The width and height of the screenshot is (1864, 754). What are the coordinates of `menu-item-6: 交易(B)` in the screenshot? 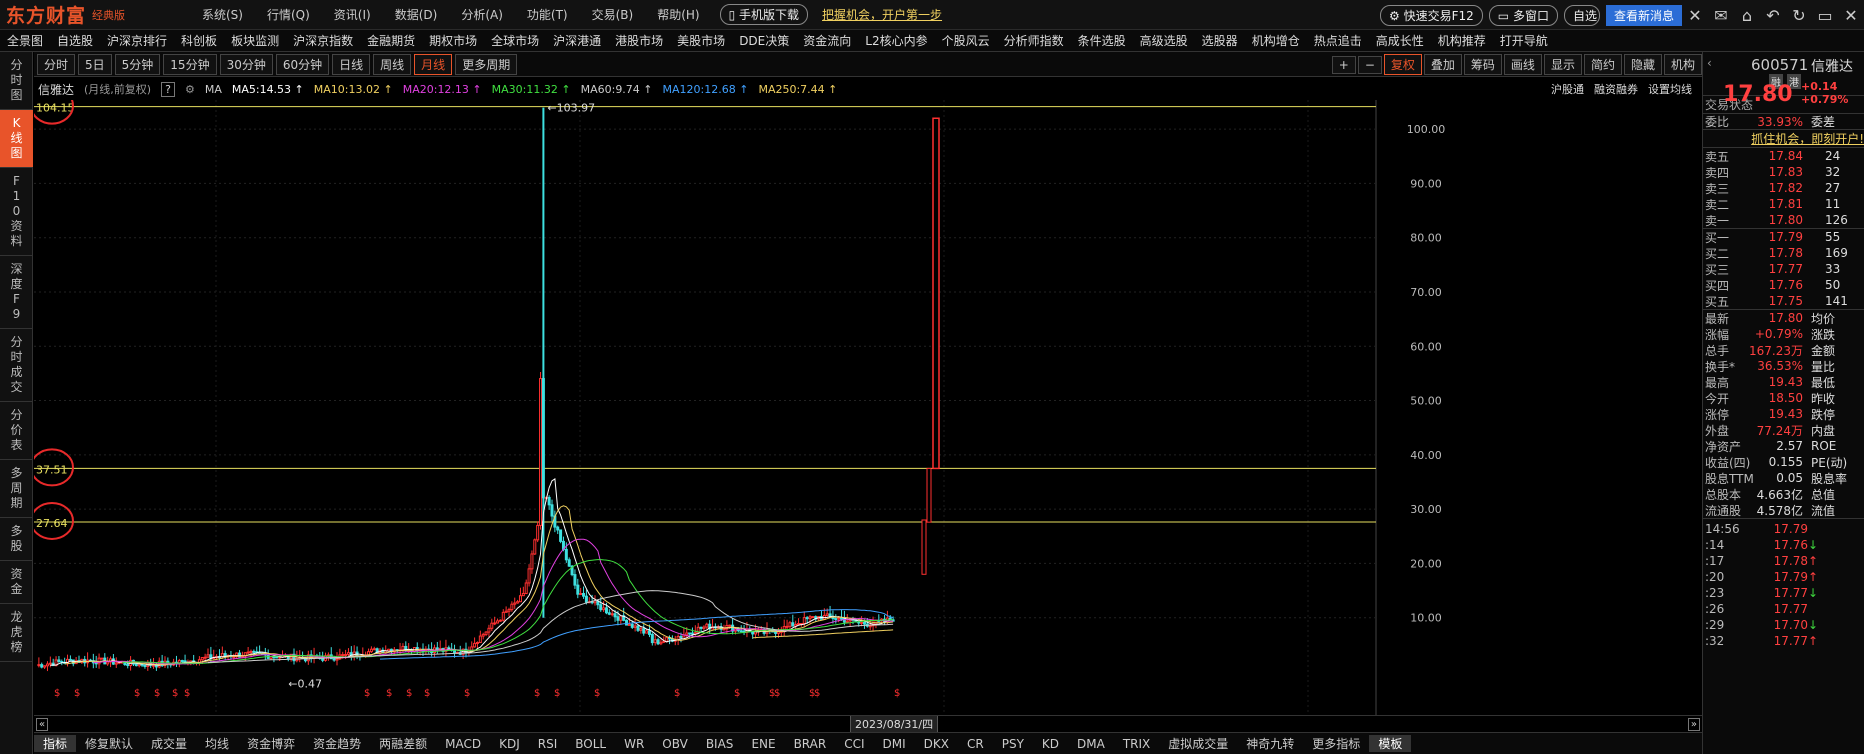 It's located at (613, 14).